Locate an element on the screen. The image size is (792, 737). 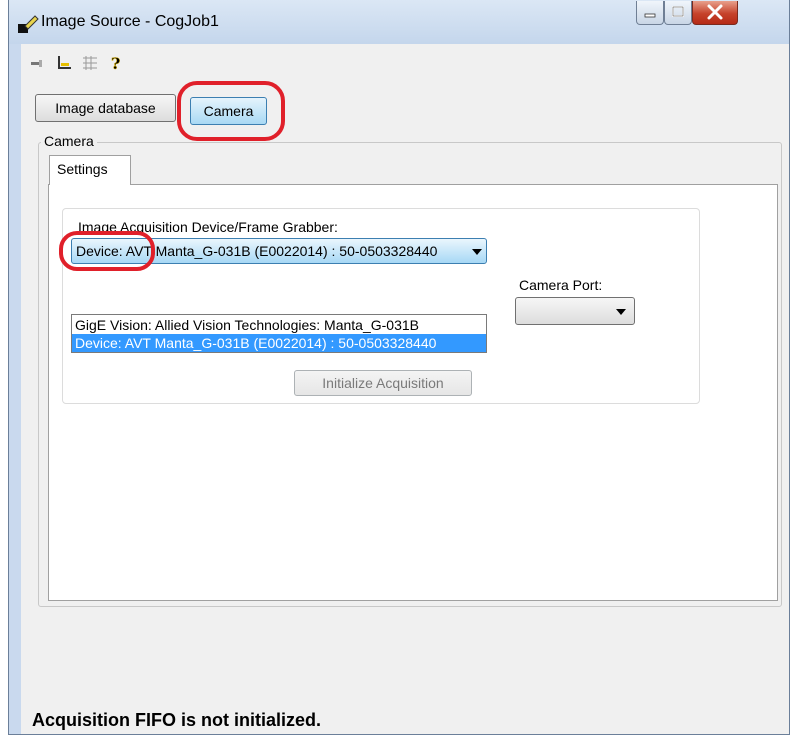
initialize-acquisition-button: Initialize Acquisition is located at coordinates (383, 383).